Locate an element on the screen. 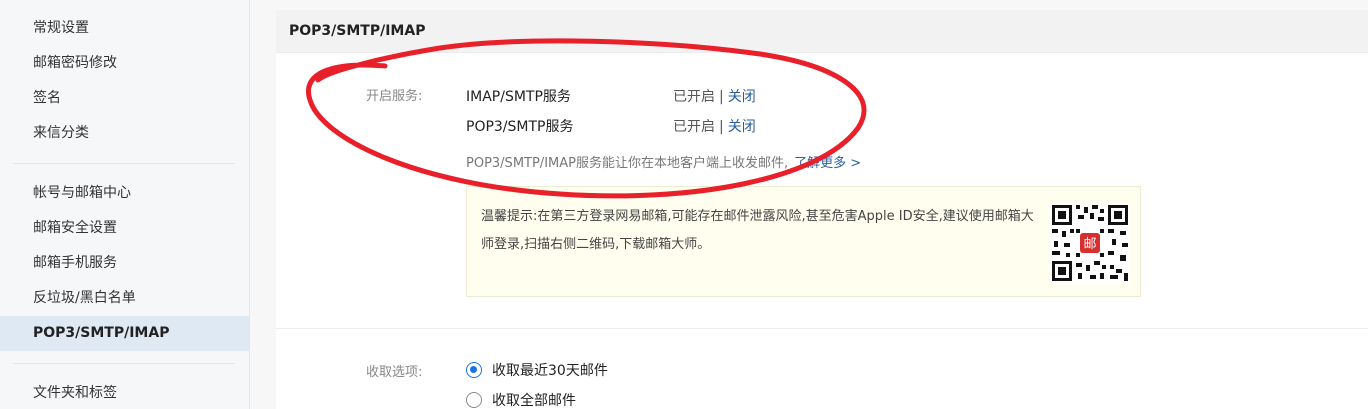 This screenshot has height=409, width=1368. receive-option-all-mail: 收取全部邮件 is located at coordinates (521, 399).